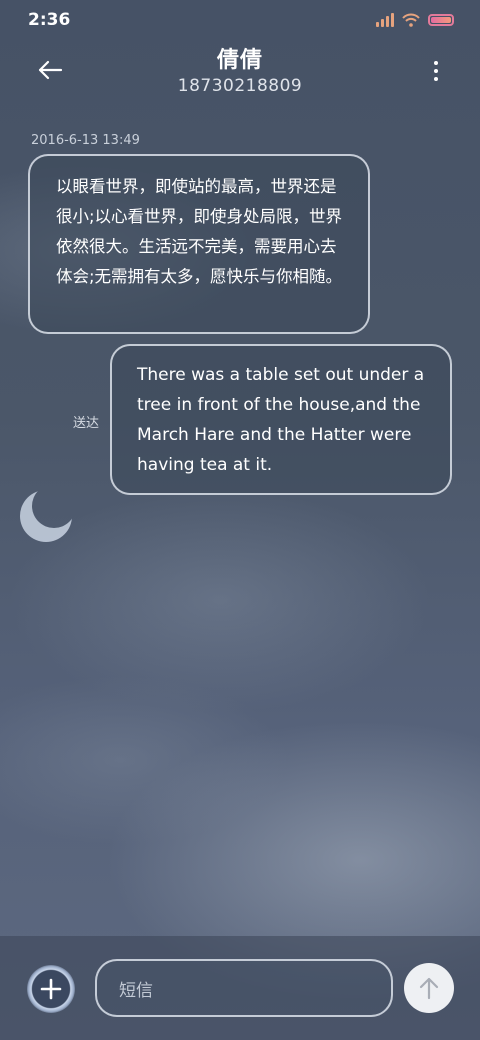 The image size is (480, 1040). What do you see at coordinates (436, 63) in the screenshot?
I see `more-vertical-icon` at bounding box center [436, 63].